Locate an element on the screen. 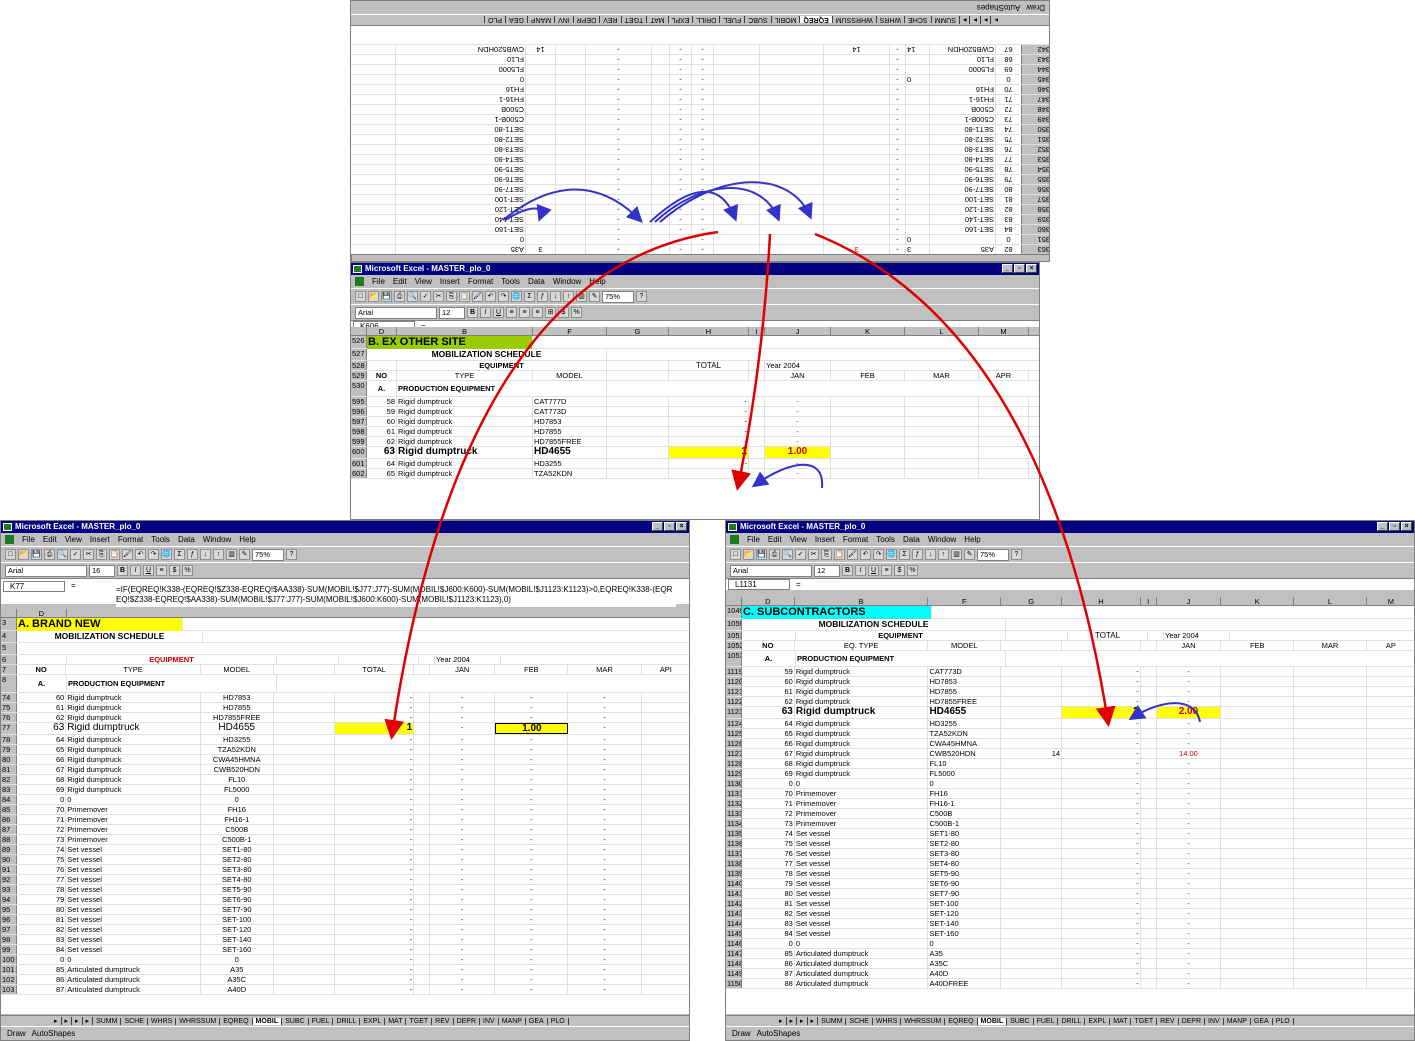  table-row: 1131 70 Primemover FH16- - is located at coordinates (1070, 794).